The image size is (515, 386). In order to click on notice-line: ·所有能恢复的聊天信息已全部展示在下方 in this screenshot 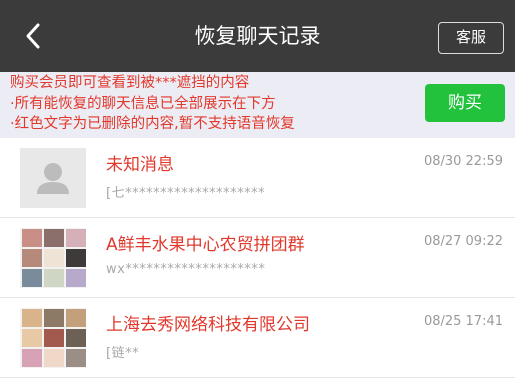, I will do `click(143, 104)`.